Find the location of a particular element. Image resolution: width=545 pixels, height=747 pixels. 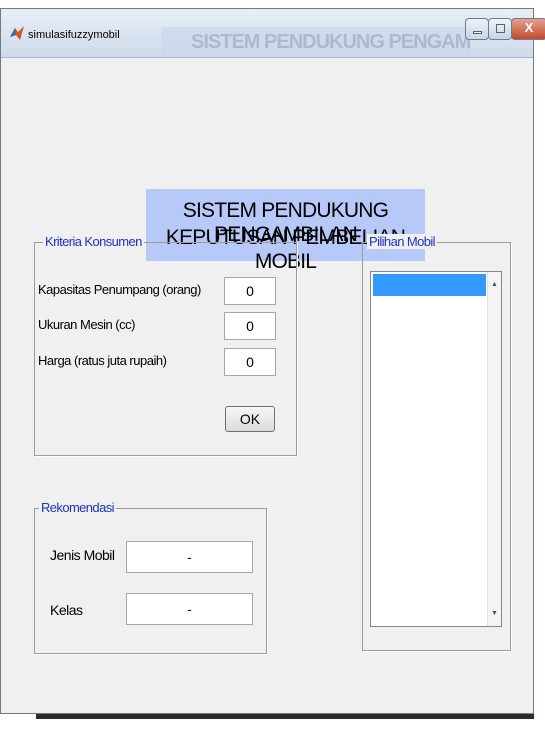

window-title: simulasifuzzymobil is located at coordinates (74, 35).